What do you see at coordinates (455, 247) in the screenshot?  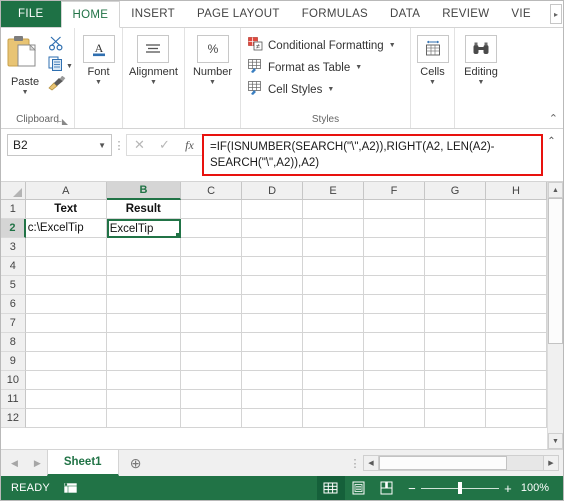 I see `cell-G3` at bounding box center [455, 247].